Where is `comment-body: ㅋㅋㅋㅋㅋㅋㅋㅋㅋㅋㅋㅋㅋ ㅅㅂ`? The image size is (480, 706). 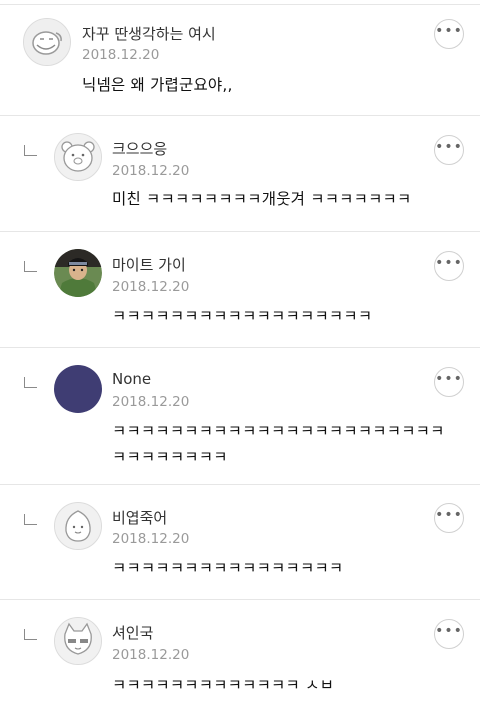
comment-body: ㅋㅋㅋㅋㅋㅋㅋㅋㅋㅋㅋㅋㅋ ㅅㅂ is located at coordinates (223, 685).